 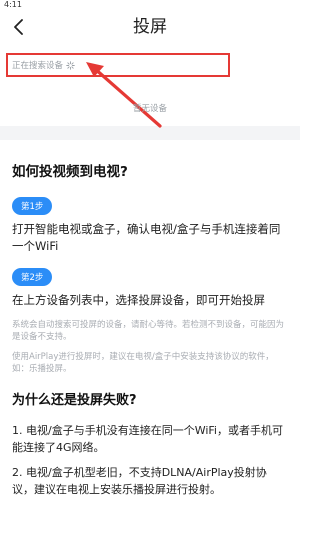 What do you see at coordinates (150, 5) in the screenshot?
I see `status-bar: 4:11` at bounding box center [150, 5].